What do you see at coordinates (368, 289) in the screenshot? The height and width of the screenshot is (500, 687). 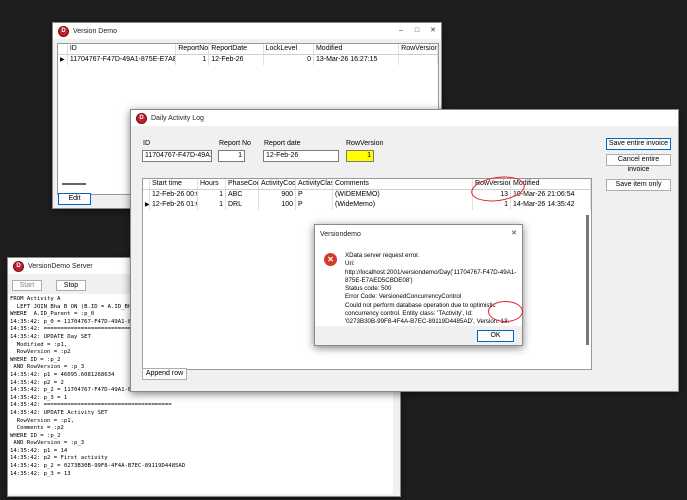 I see `error-message-line: Status code: 500` at bounding box center [368, 289].